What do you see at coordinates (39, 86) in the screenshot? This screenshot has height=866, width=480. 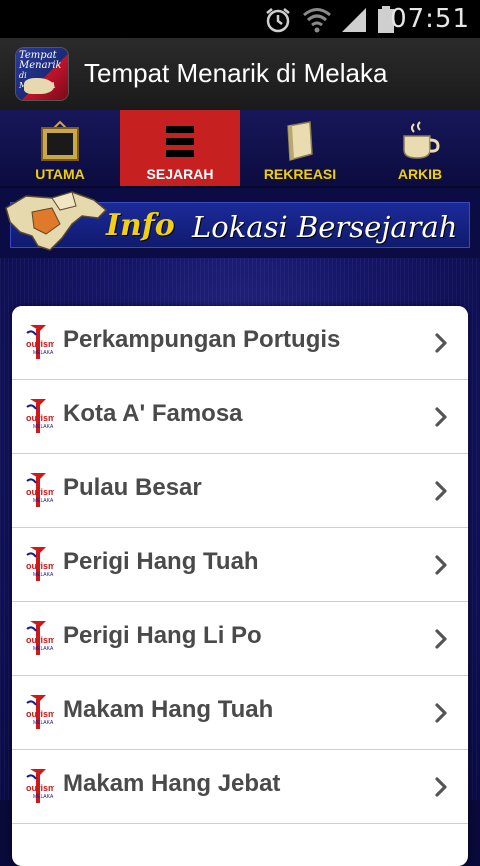 I see `map-icon` at bounding box center [39, 86].